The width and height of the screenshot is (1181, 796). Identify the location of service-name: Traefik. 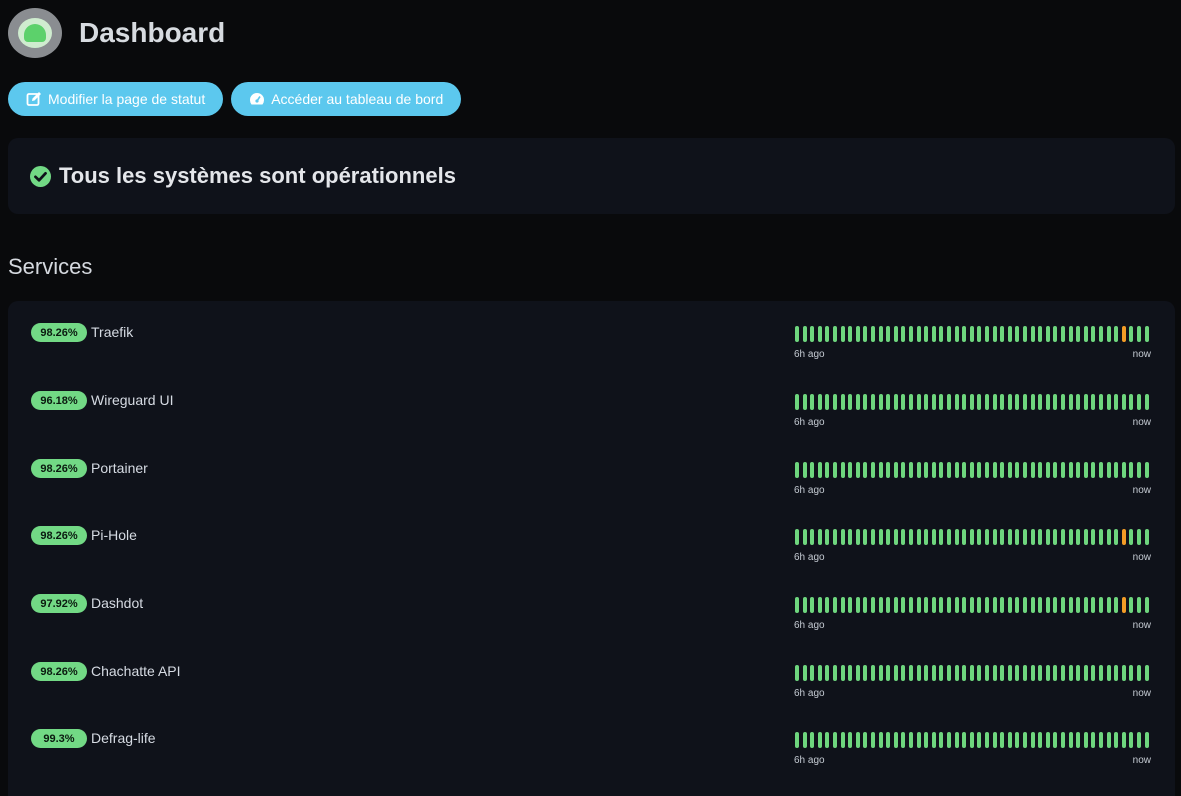
(112, 332).